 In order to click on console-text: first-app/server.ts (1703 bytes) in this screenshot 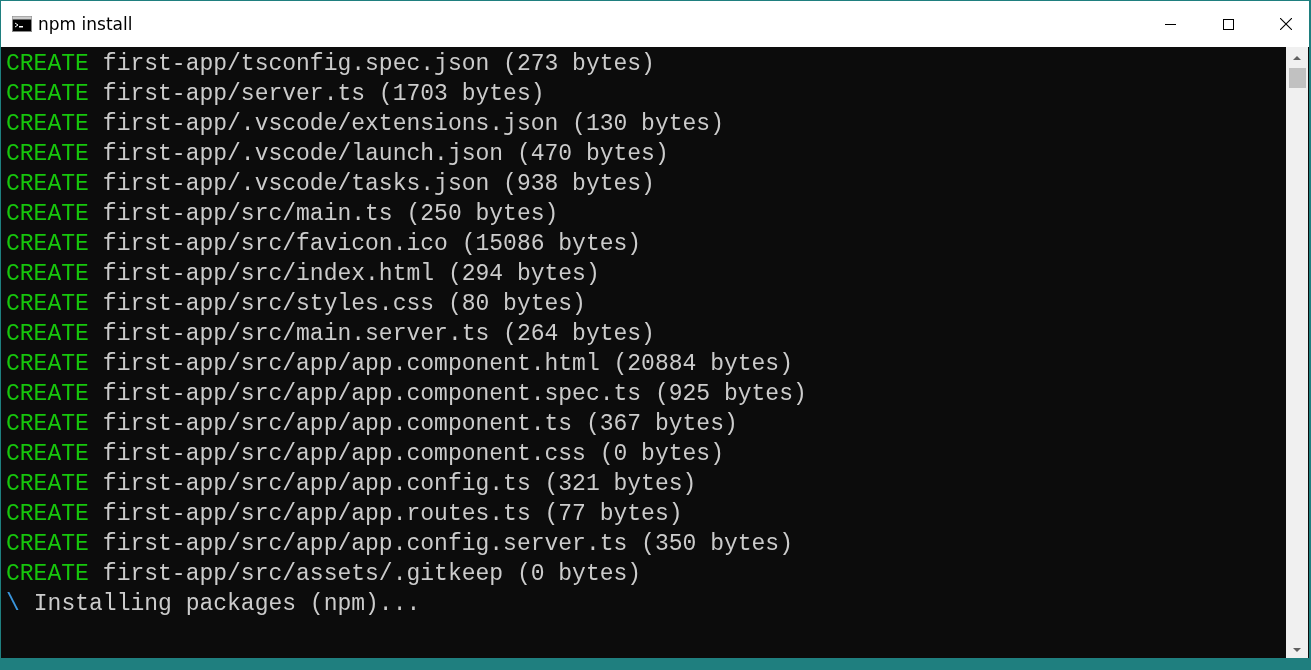, I will do `click(323, 94)`.